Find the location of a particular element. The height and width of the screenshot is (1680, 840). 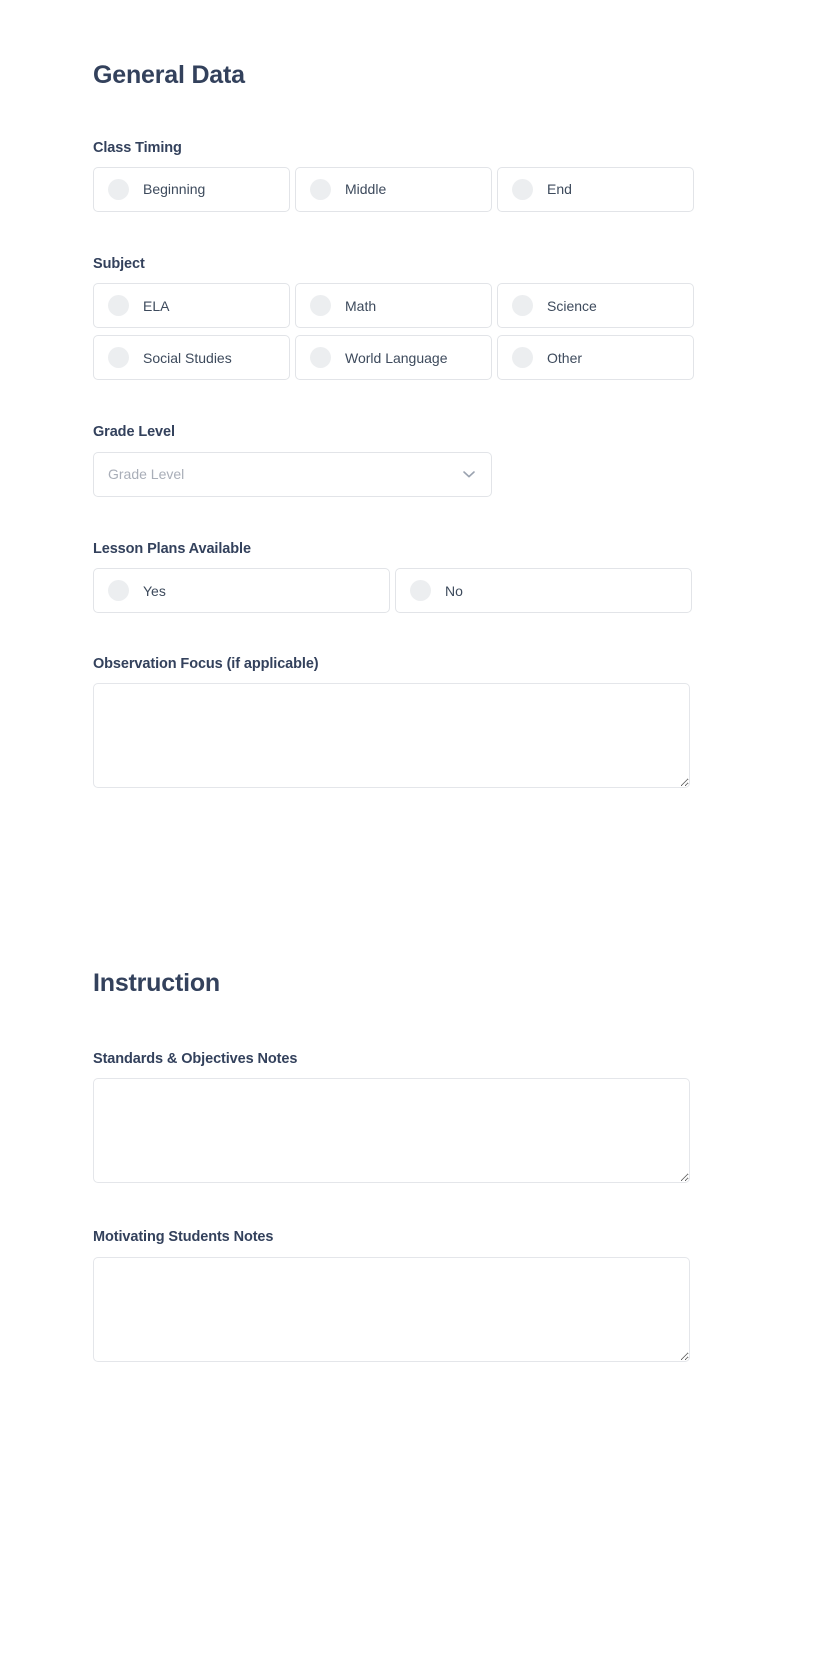

option-label: Beginning is located at coordinates (174, 189).